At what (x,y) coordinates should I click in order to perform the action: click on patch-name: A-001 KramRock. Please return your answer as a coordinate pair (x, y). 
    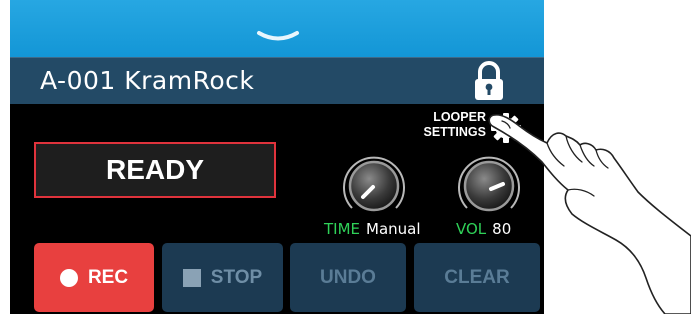
    Looking at the image, I should click on (147, 80).